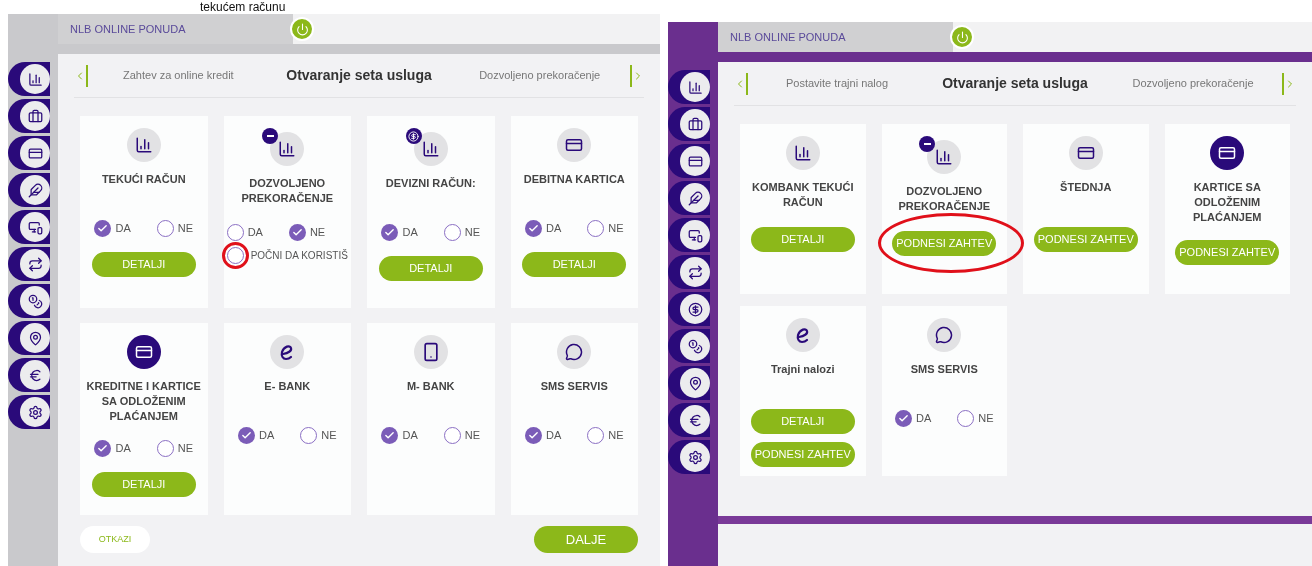 The width and height of the screenshot is (1312, 566). Describe the element at coordinates (944, 369) in the screenshot. I see `card-title: SMS SERVIS` at that location.